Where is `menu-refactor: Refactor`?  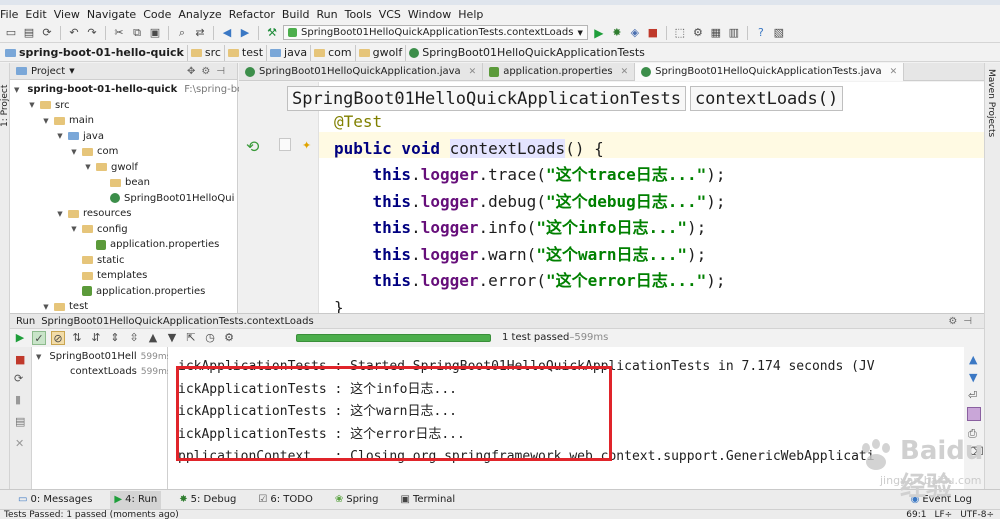 menu-refactor: Refactor is located at coordinates (252, 14).